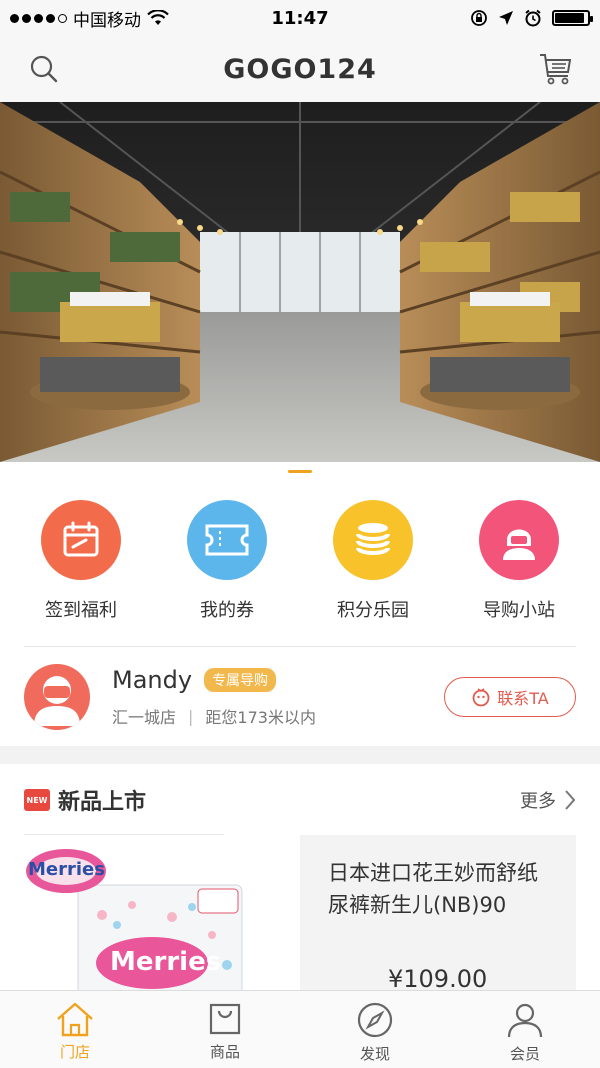 The height and width of the screenshot is (1068, 600). I want to click on quick-action-points: 积分乐园, so click(373, 570).